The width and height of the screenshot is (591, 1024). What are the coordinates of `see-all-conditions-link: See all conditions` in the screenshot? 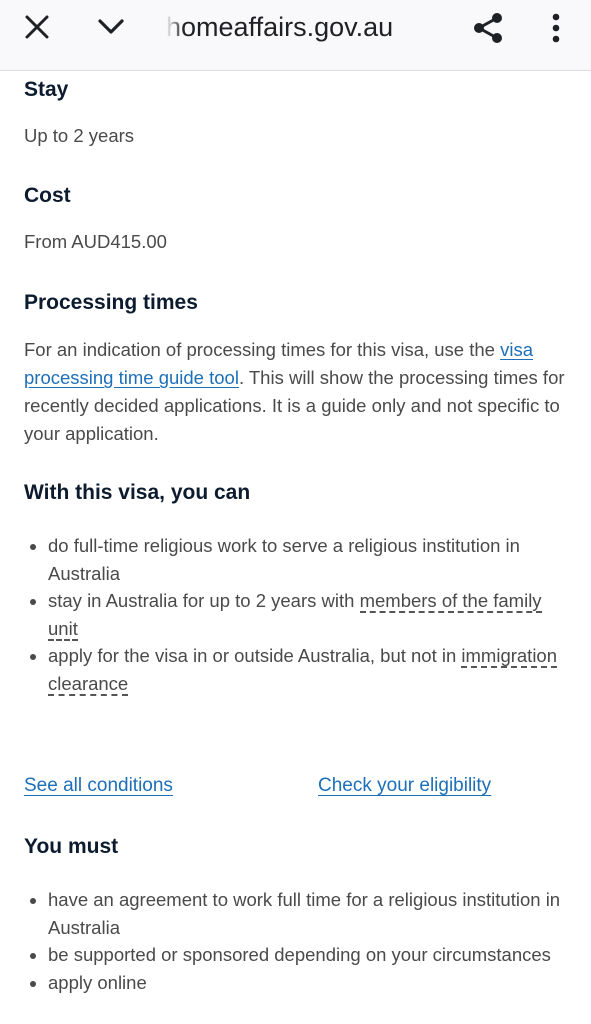 It's located at (98, 786).